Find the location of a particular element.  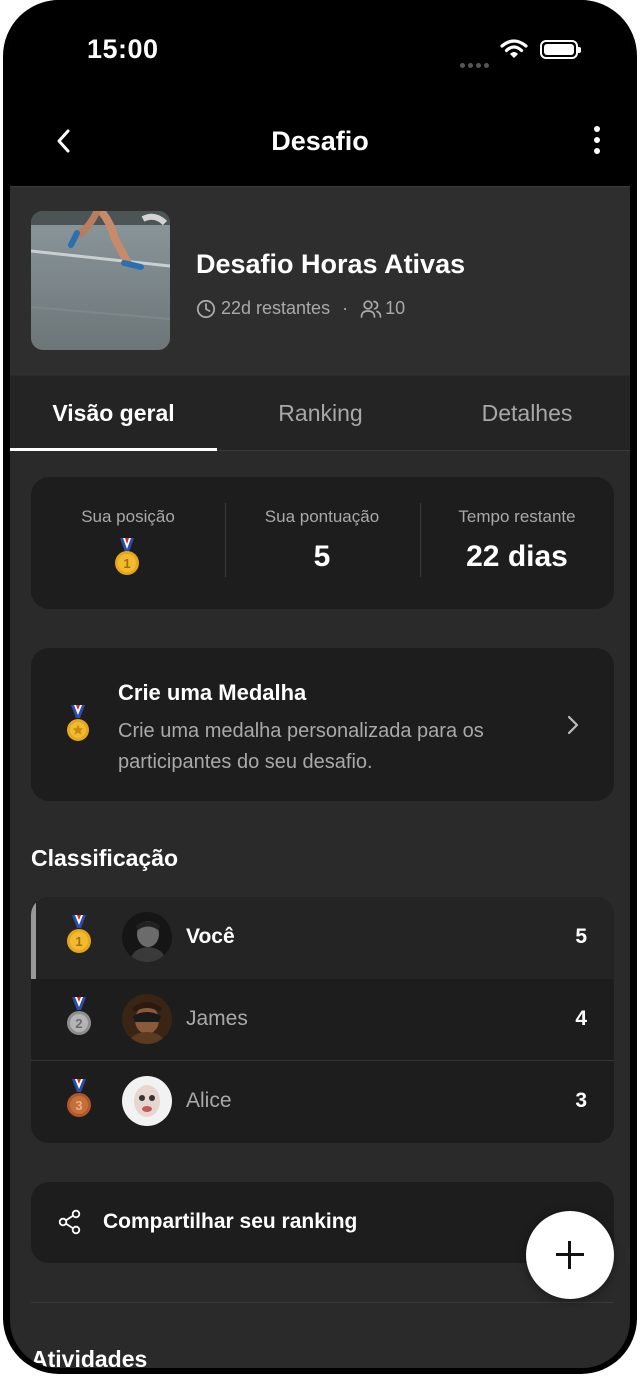

stat-position-label: Sua posição is located at coordinates (128, 516).